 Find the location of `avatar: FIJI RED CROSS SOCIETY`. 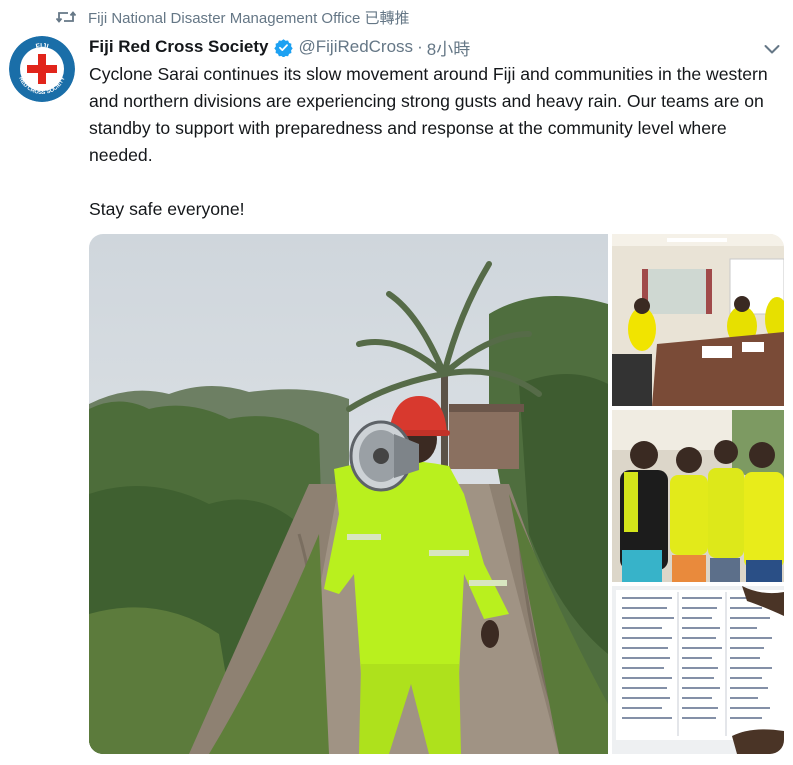

avatar: FIJI RED CROSS SOCIETY is located at coordinates (42, 69).